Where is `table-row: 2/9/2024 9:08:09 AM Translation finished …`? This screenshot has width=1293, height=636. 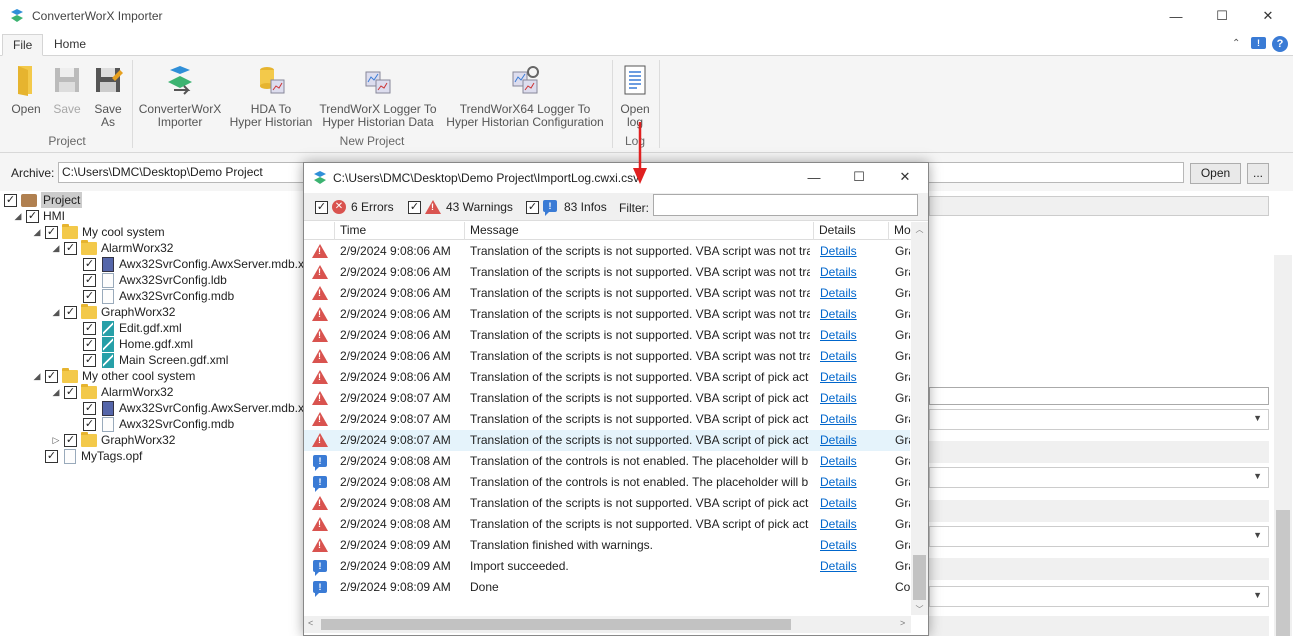 table-row: 2/9/2024 9:08:09 AM Translation finished … is located at coordinates (607, 545).